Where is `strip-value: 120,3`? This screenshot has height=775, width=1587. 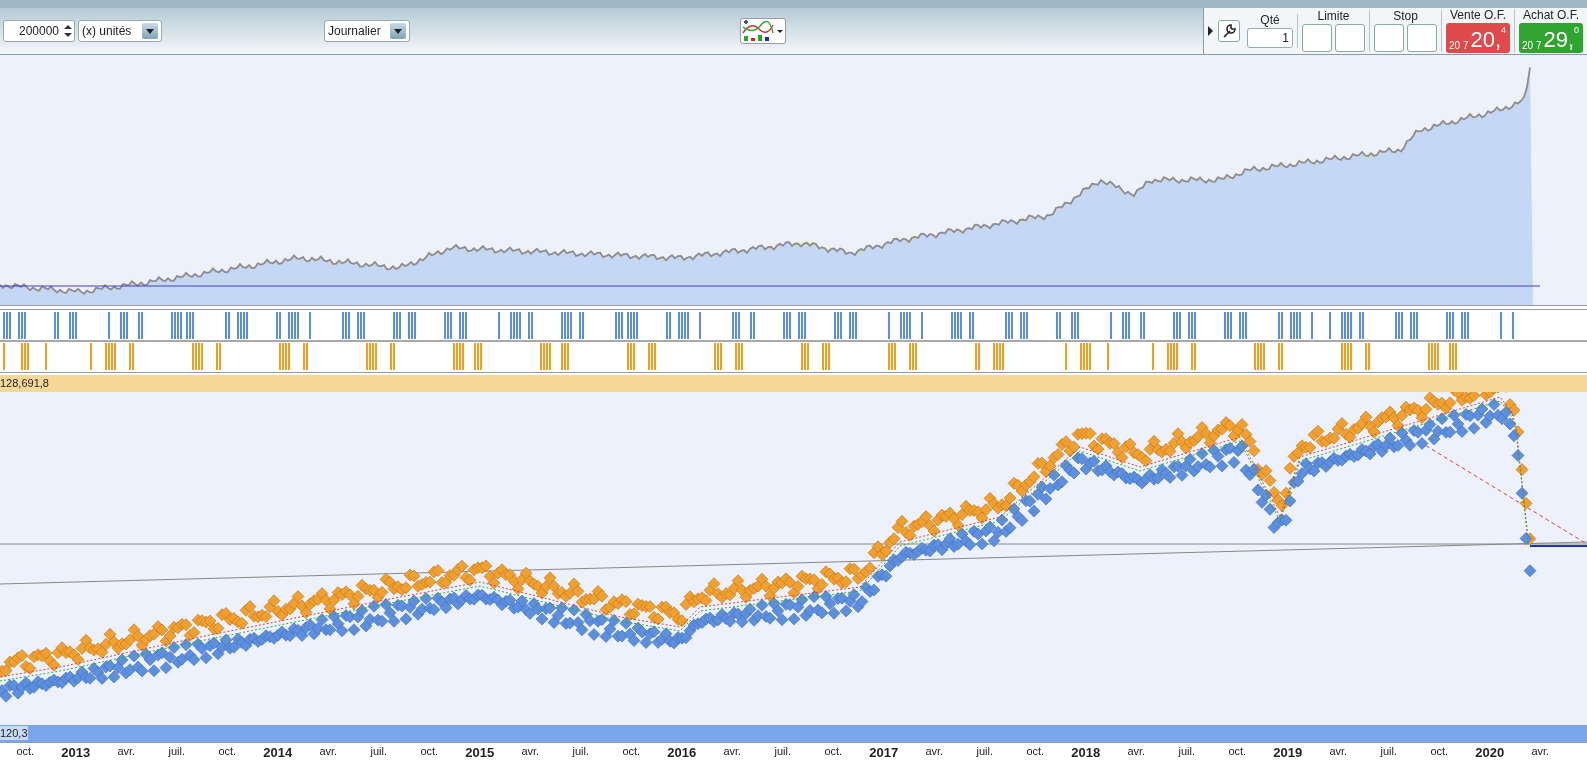
strip-value: 120,3 is located at coordinates (14, 733).